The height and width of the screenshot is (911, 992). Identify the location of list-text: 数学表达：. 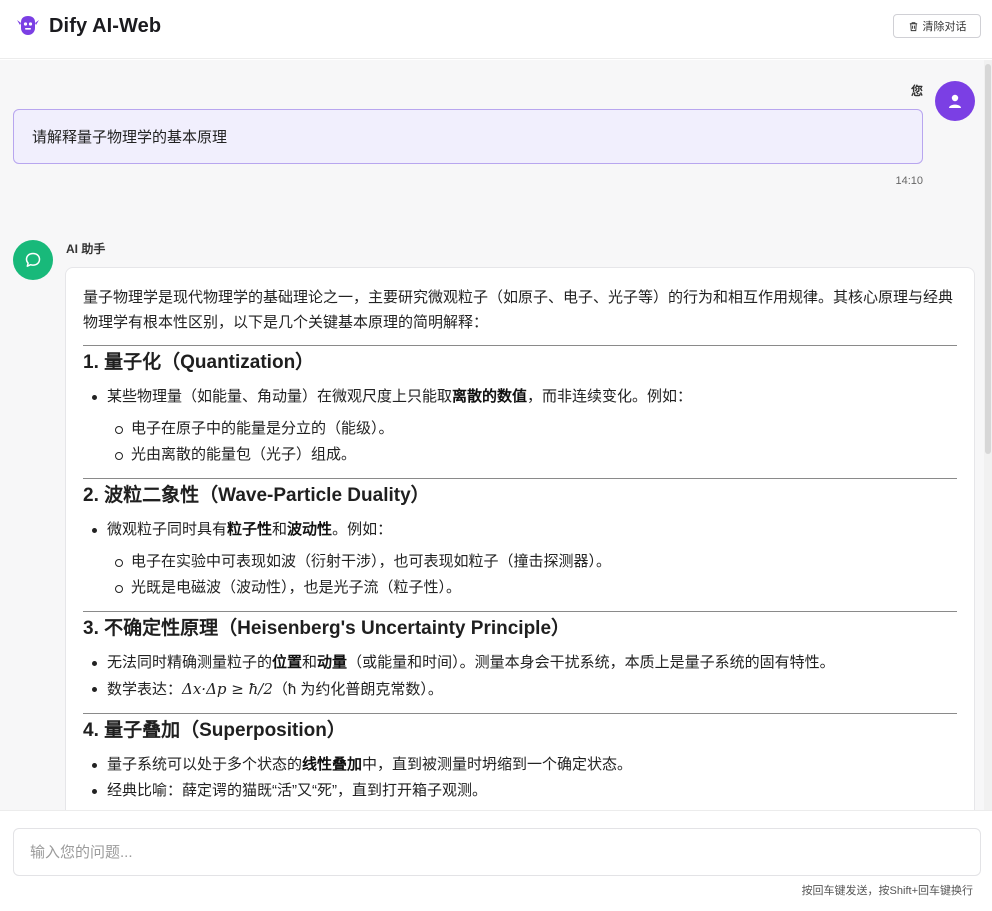
(145, 689).